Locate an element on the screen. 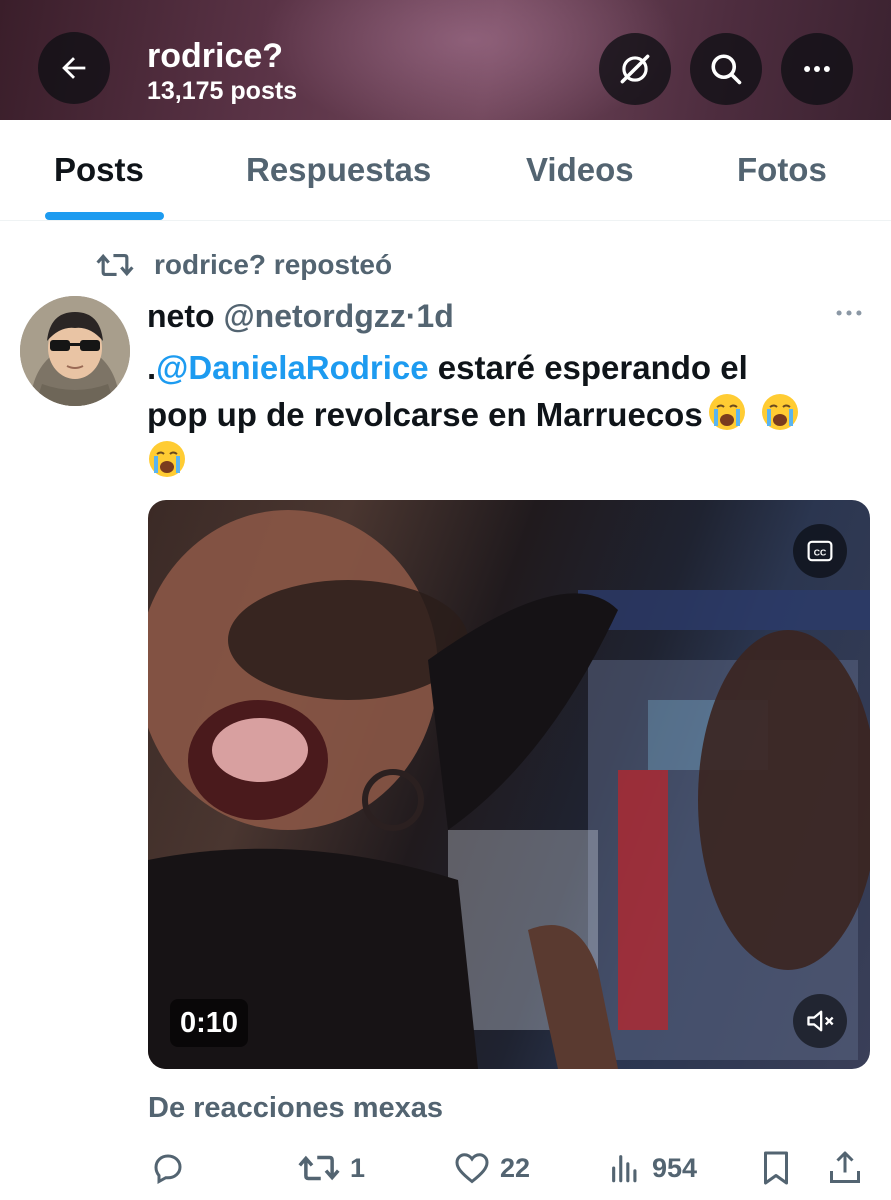 This screenshot has width=891, height=1200. views-count: 954 is located at coordinates (675, 1167).